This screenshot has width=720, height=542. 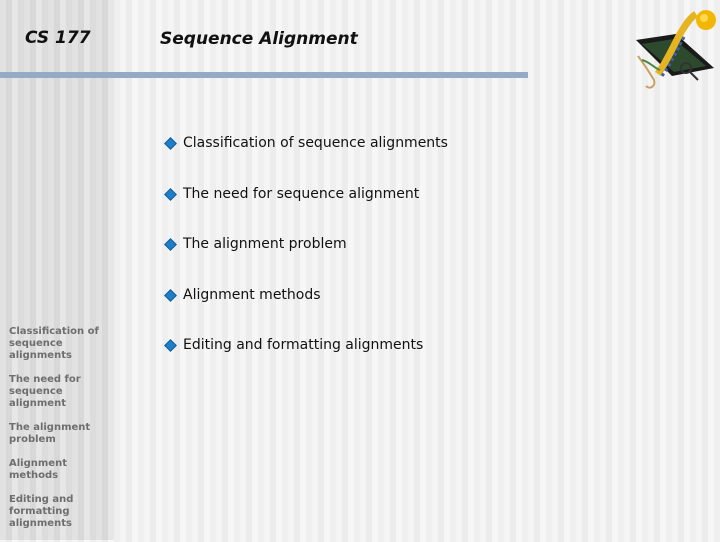 What do you see at coordinates (259, 39) in the screenshot?
I see `slide-title: Sequence Alignment` at bounding box center [259, 39].